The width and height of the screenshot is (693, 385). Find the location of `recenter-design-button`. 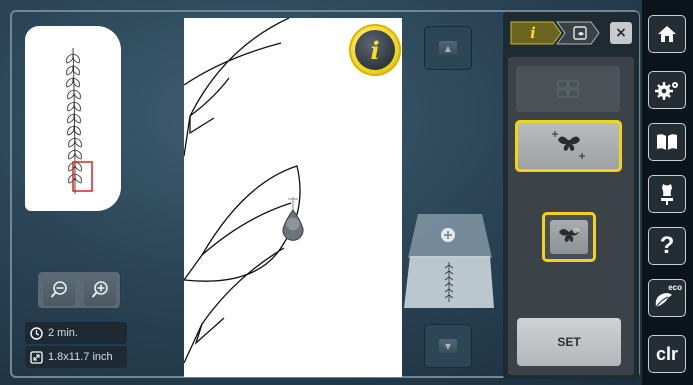

recenter-design-button is located at coordinates (568, 146).